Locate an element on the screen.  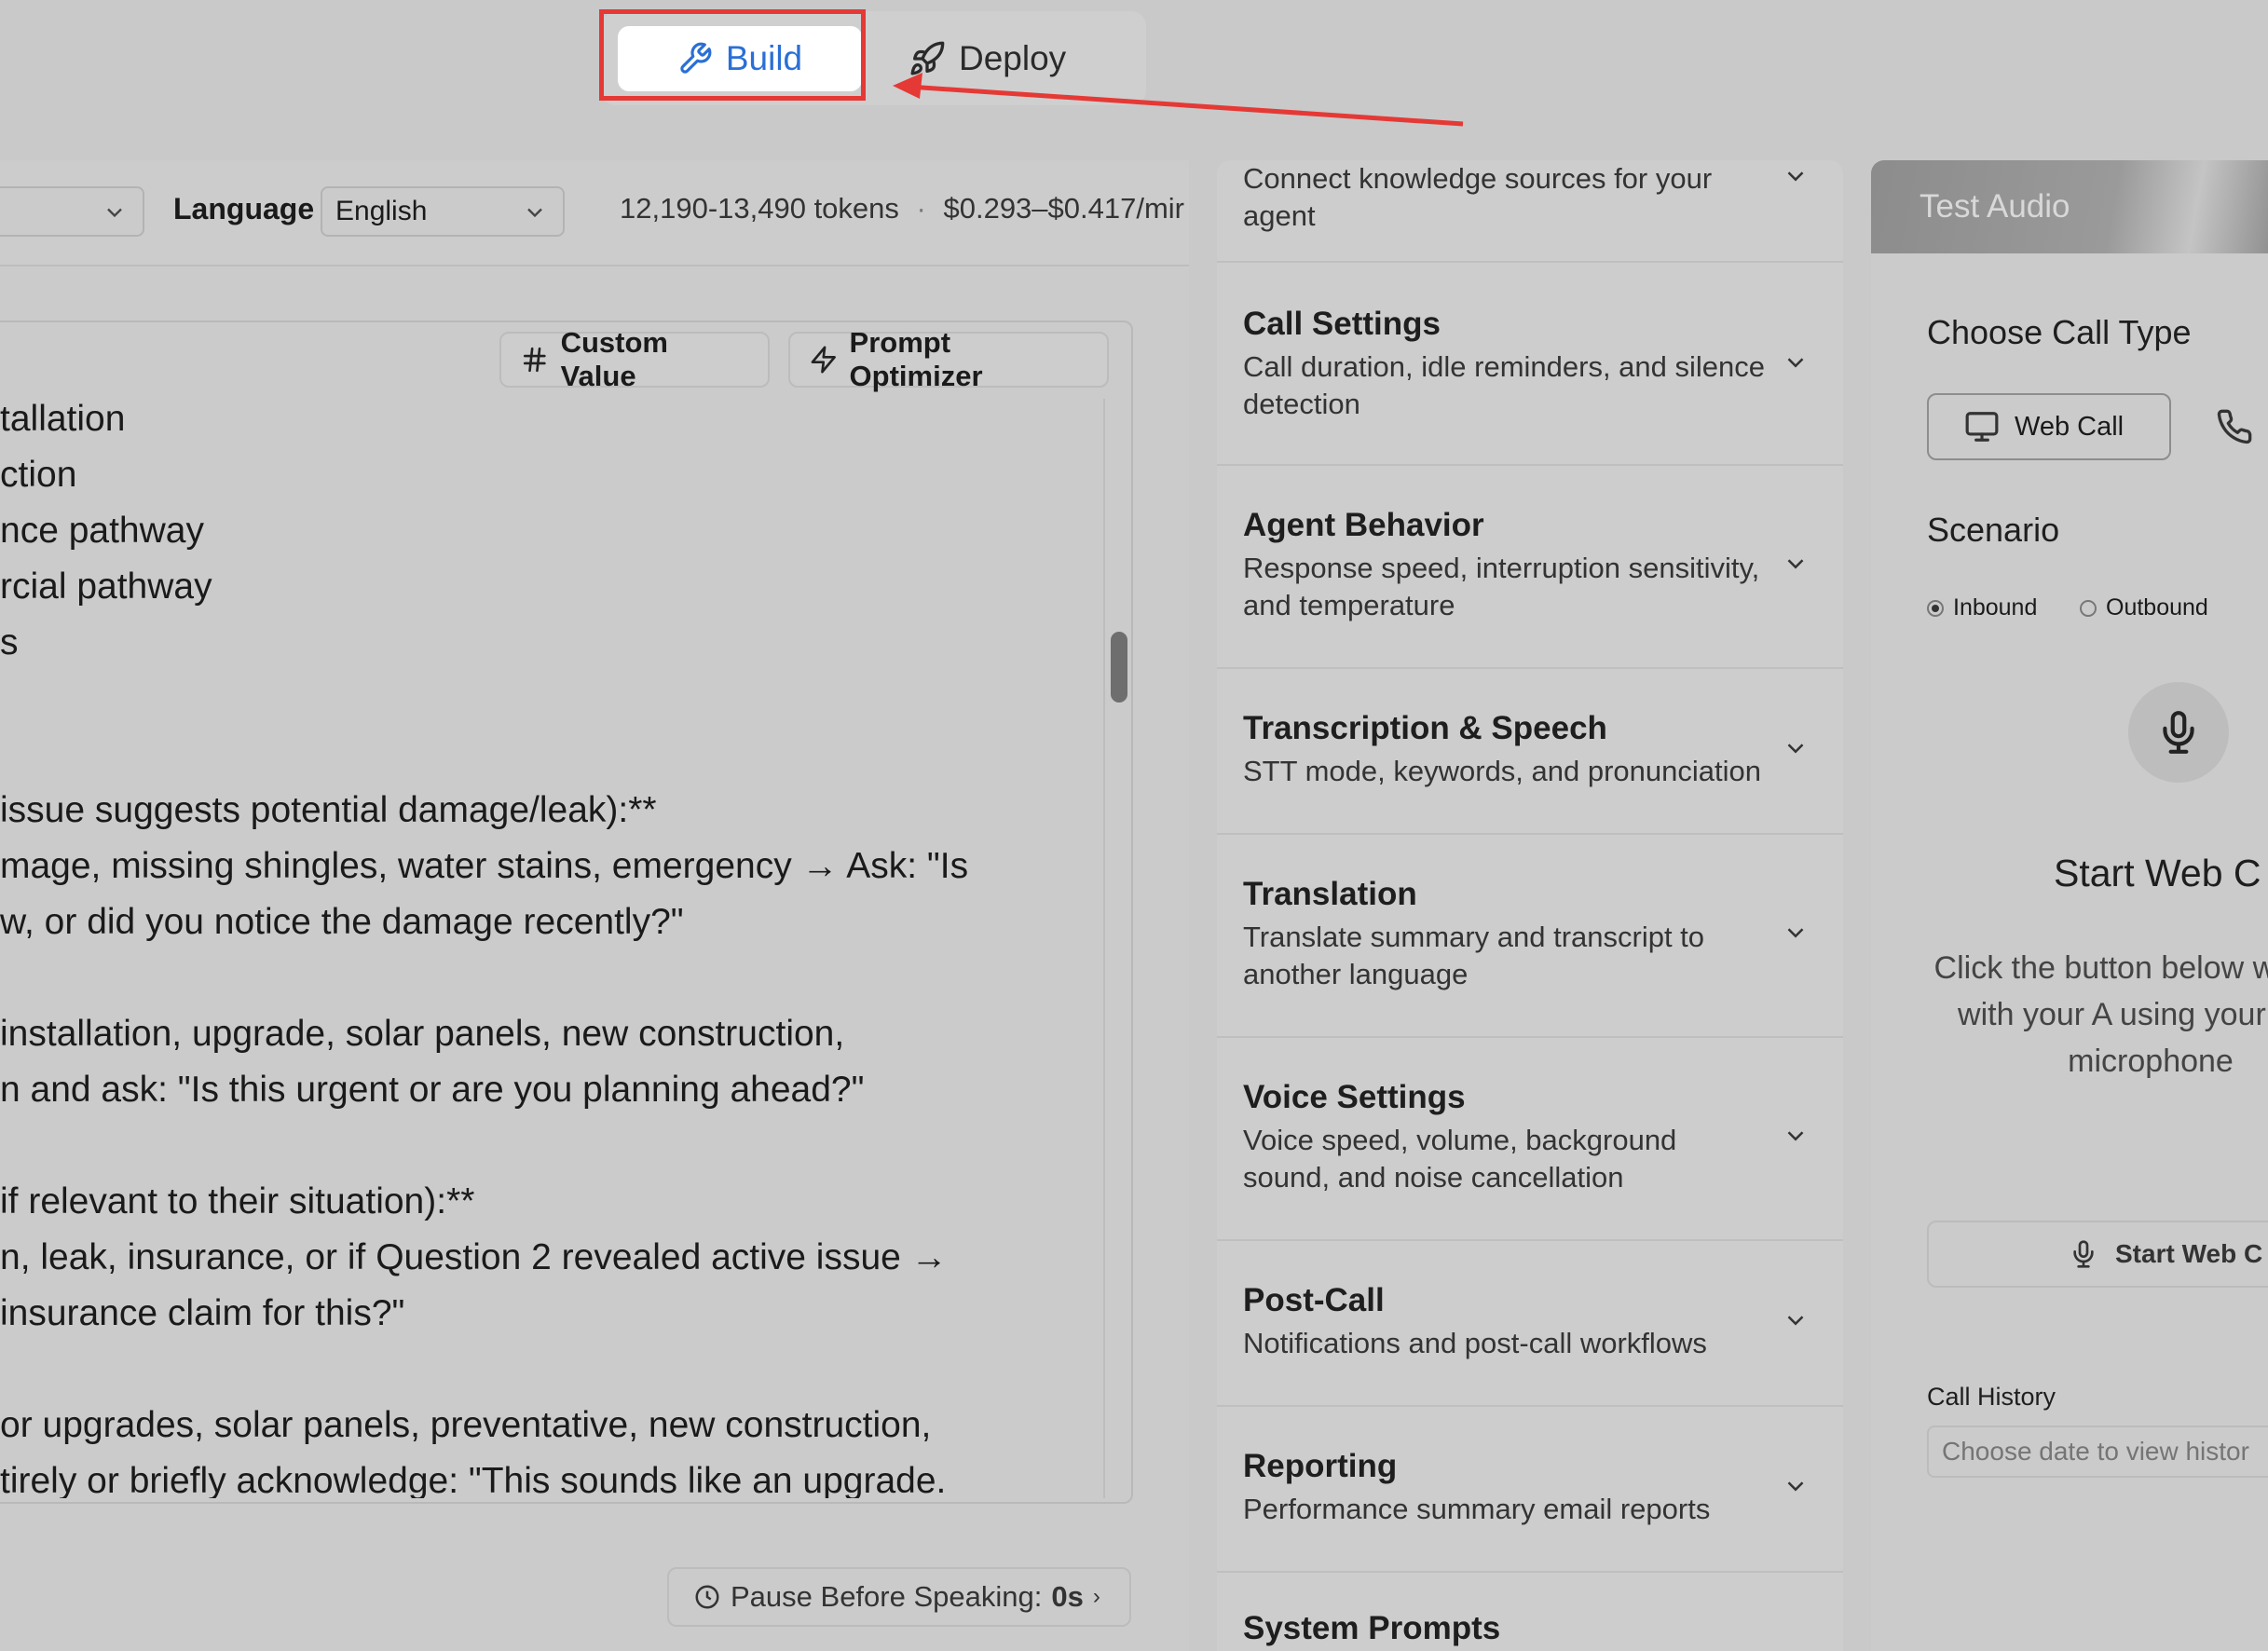
settings-section-system-prompts: System Prompts is located at coordinates (1530, 1612).